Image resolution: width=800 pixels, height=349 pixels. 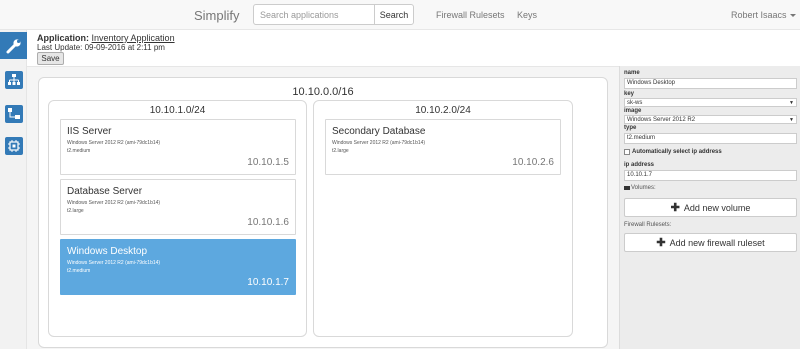 I want to click on user-name: Robert Isaacs, so click(x=759, y=15).